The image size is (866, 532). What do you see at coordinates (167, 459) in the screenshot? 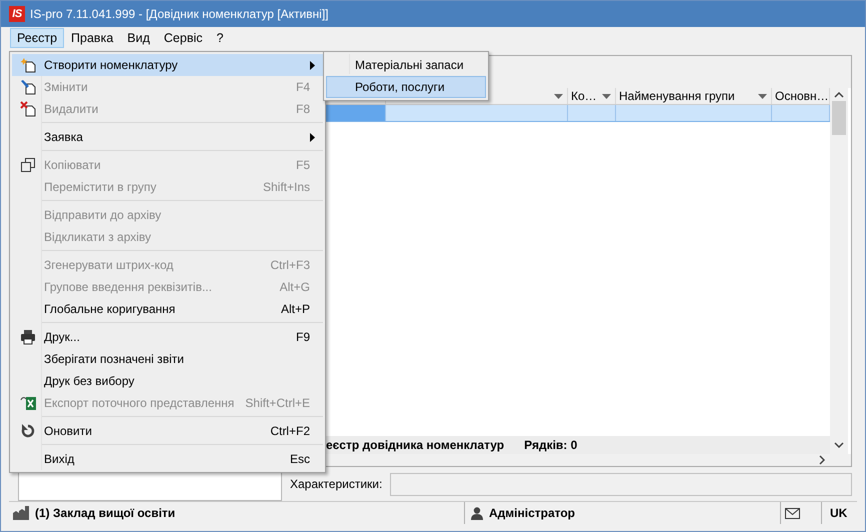
I see `menu-item: Вихід Esc` at bounding box center [167, 459].